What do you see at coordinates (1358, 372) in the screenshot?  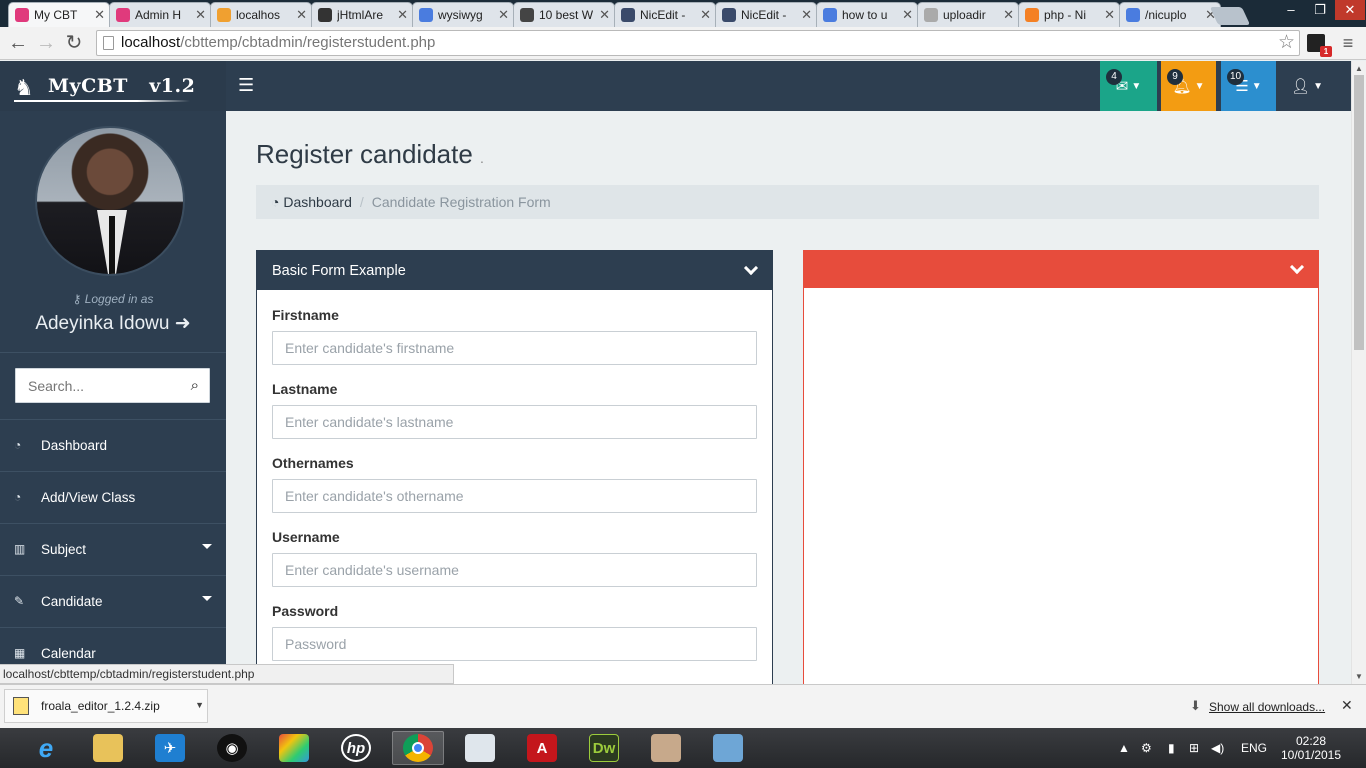 I see `page-scrollbar: ▲ ▼` at bounding box center [1358, 372].